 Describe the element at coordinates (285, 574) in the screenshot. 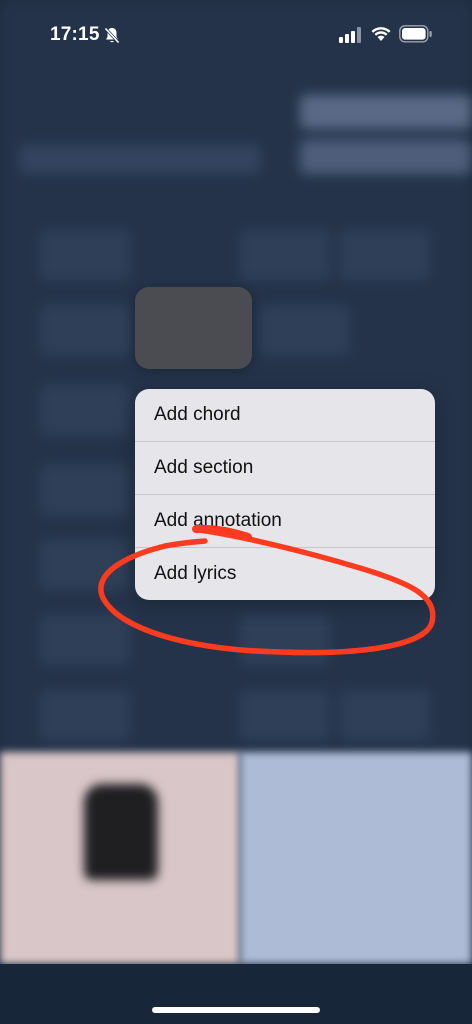

I see `menu-item-add-lyrics: Add lyrics` at that location.